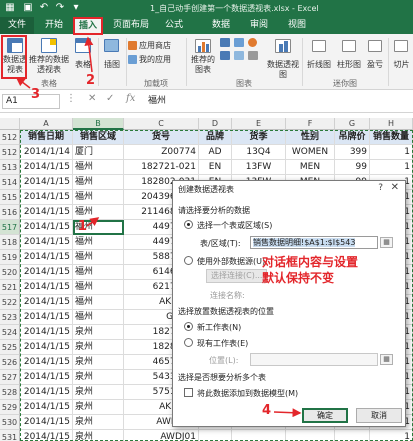  Describe the element at coordinates (391, 137) in the screenshot. I see `header-cell-qty: 销售数量` at that location.